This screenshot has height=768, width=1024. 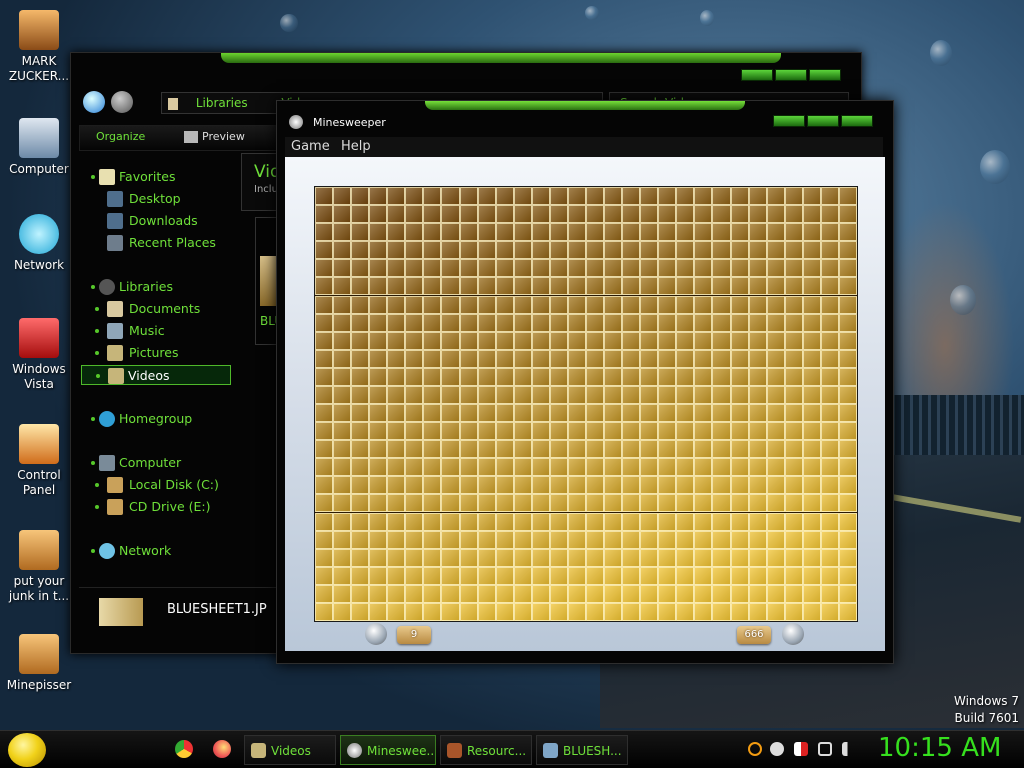 I want to click on taskbar-clock: 10:15 AM, so click(x=939, y=748).